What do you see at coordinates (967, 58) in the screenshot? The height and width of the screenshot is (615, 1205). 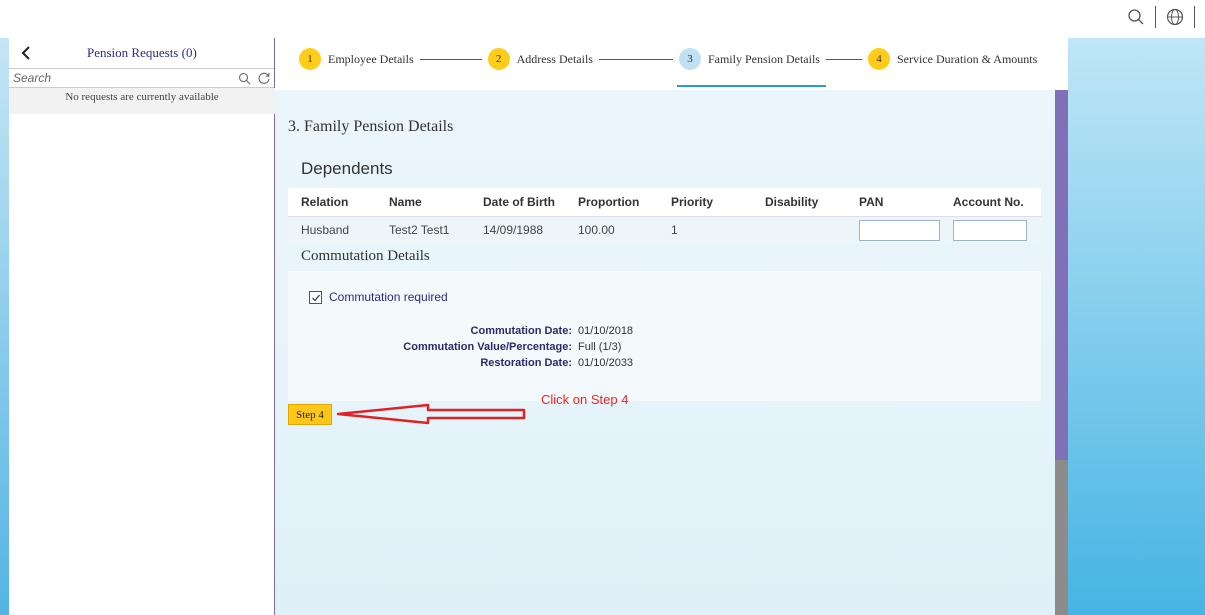 I see `step-label: Service Duration & Amounts` at bounding box center [967, 58].